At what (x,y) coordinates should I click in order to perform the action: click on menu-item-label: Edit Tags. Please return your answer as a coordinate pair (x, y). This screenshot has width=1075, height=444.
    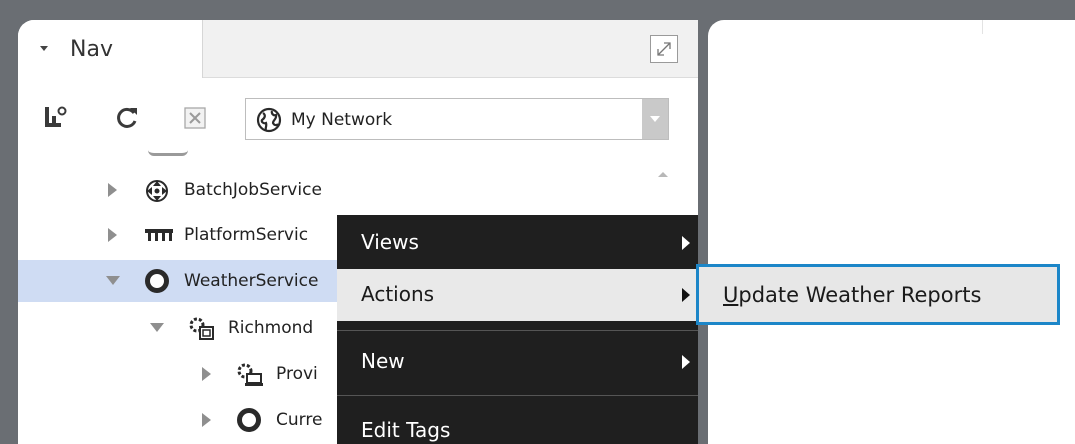
    Looking at the image, I should click on (406, 430).